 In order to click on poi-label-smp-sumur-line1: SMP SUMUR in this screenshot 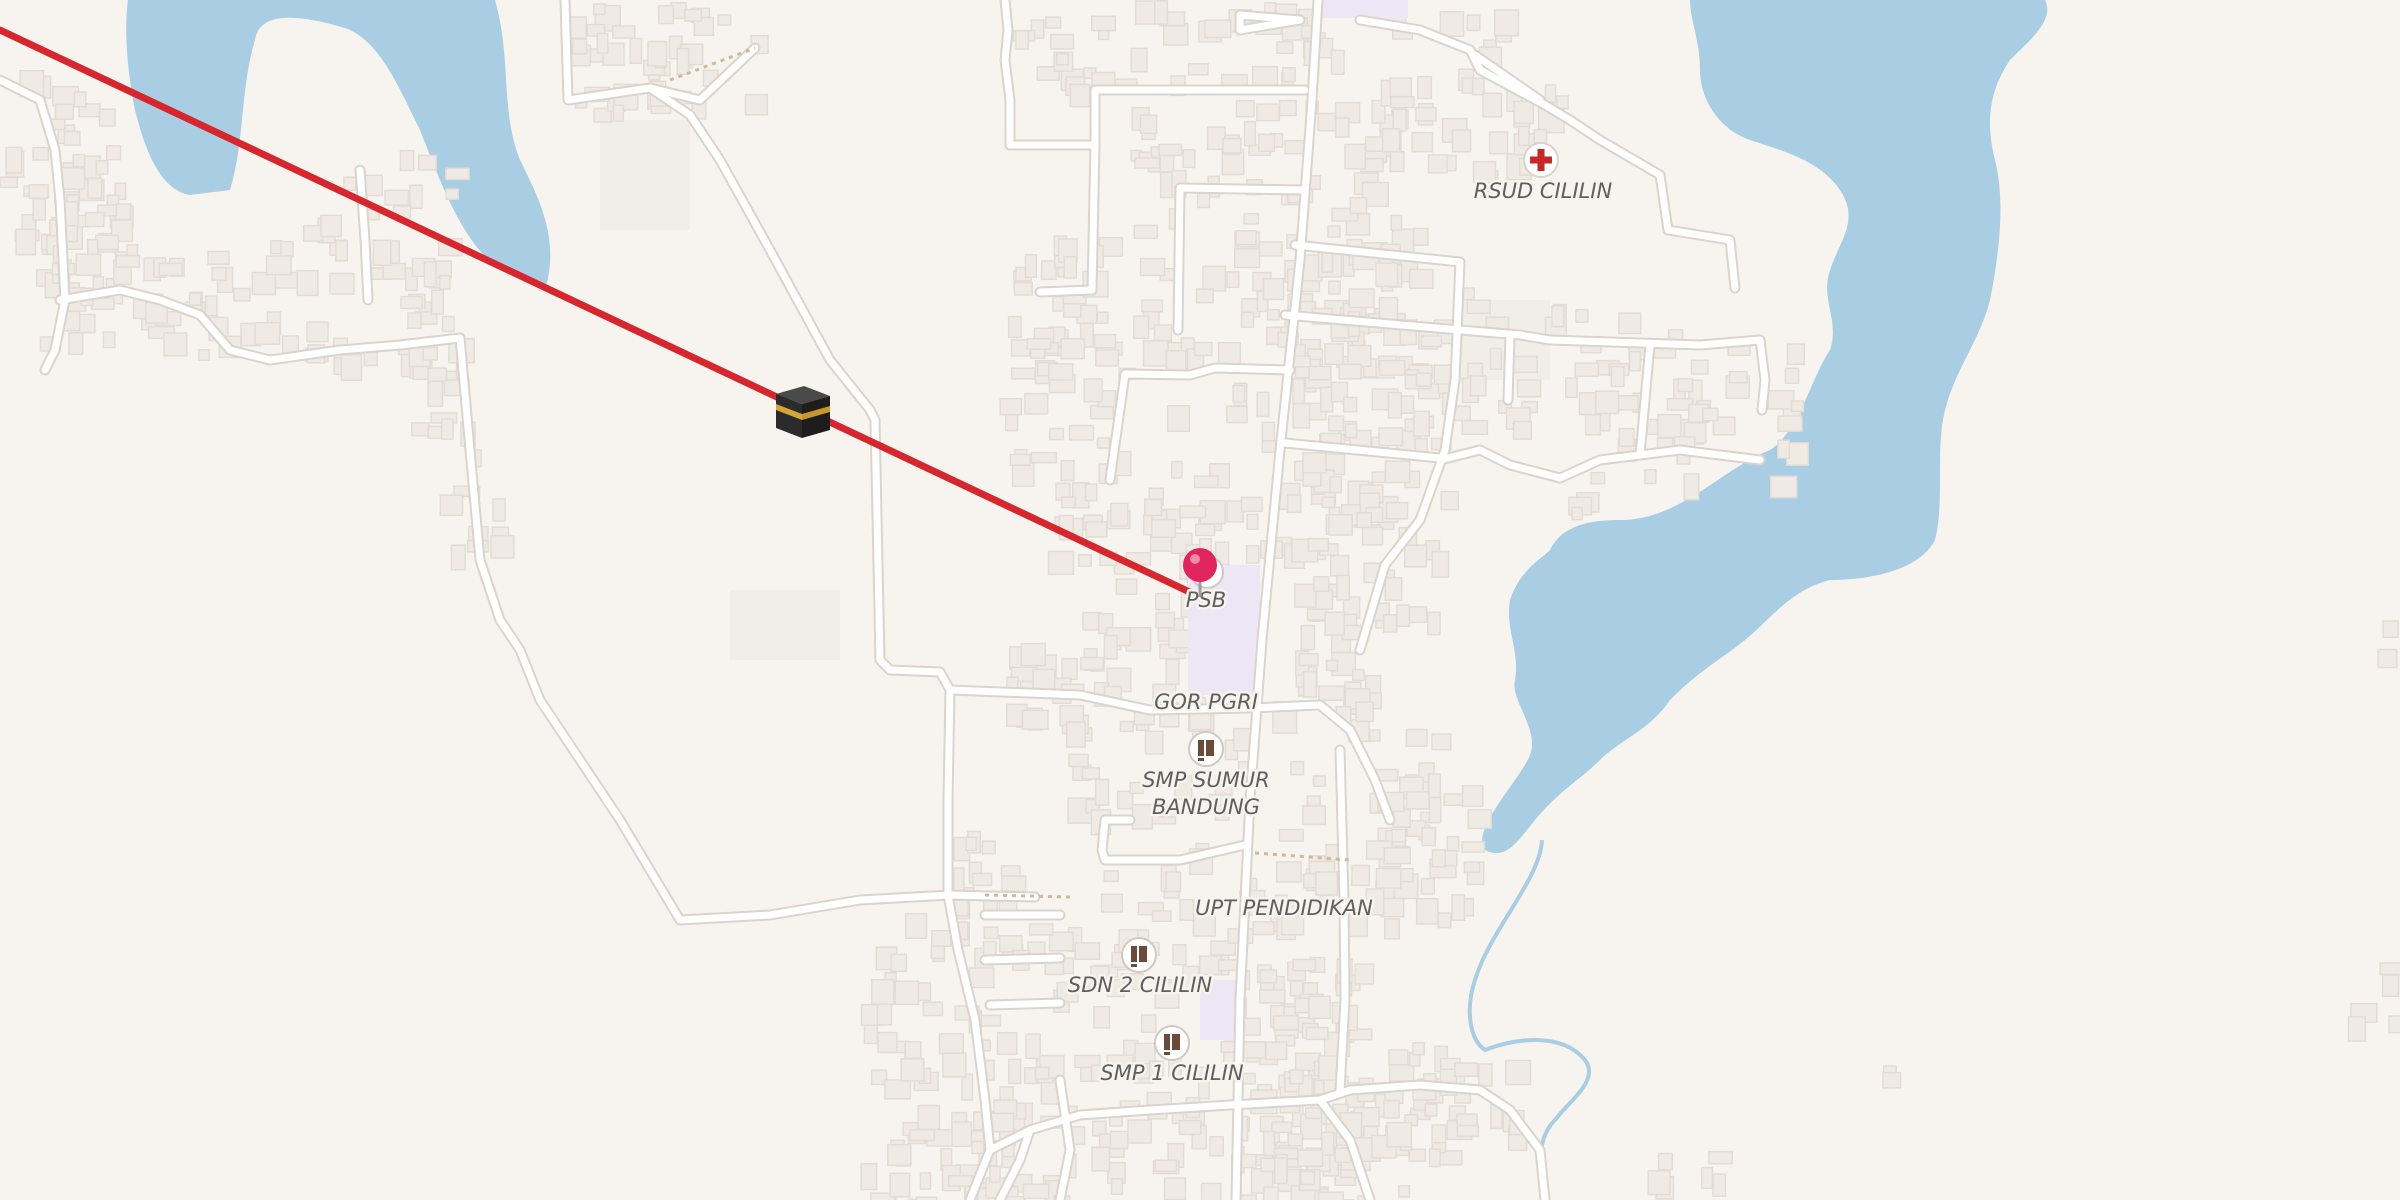, I will do `click(1206, 780)`.